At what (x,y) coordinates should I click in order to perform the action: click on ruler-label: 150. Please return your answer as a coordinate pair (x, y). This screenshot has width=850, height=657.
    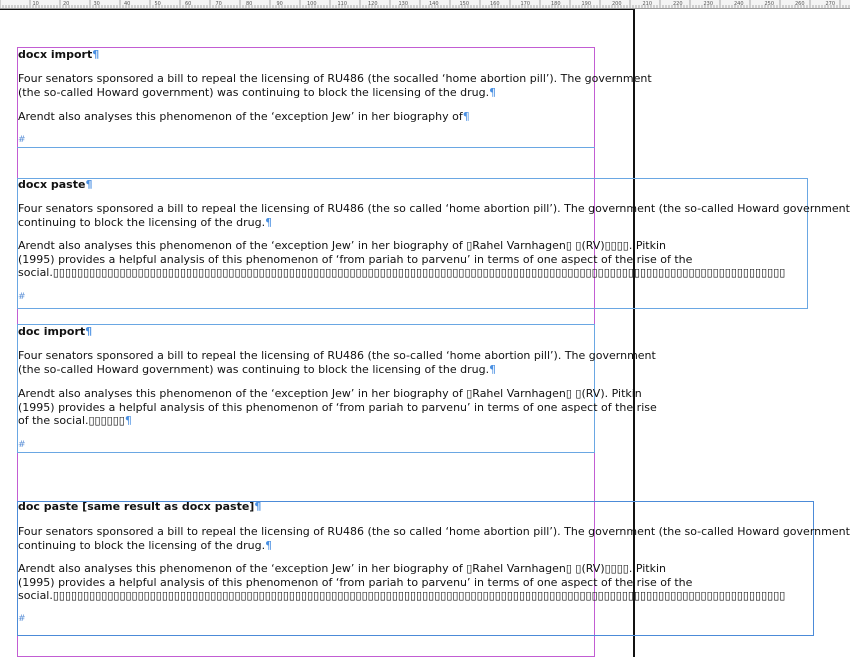
    Looking at the image, I should click on (465, 4).